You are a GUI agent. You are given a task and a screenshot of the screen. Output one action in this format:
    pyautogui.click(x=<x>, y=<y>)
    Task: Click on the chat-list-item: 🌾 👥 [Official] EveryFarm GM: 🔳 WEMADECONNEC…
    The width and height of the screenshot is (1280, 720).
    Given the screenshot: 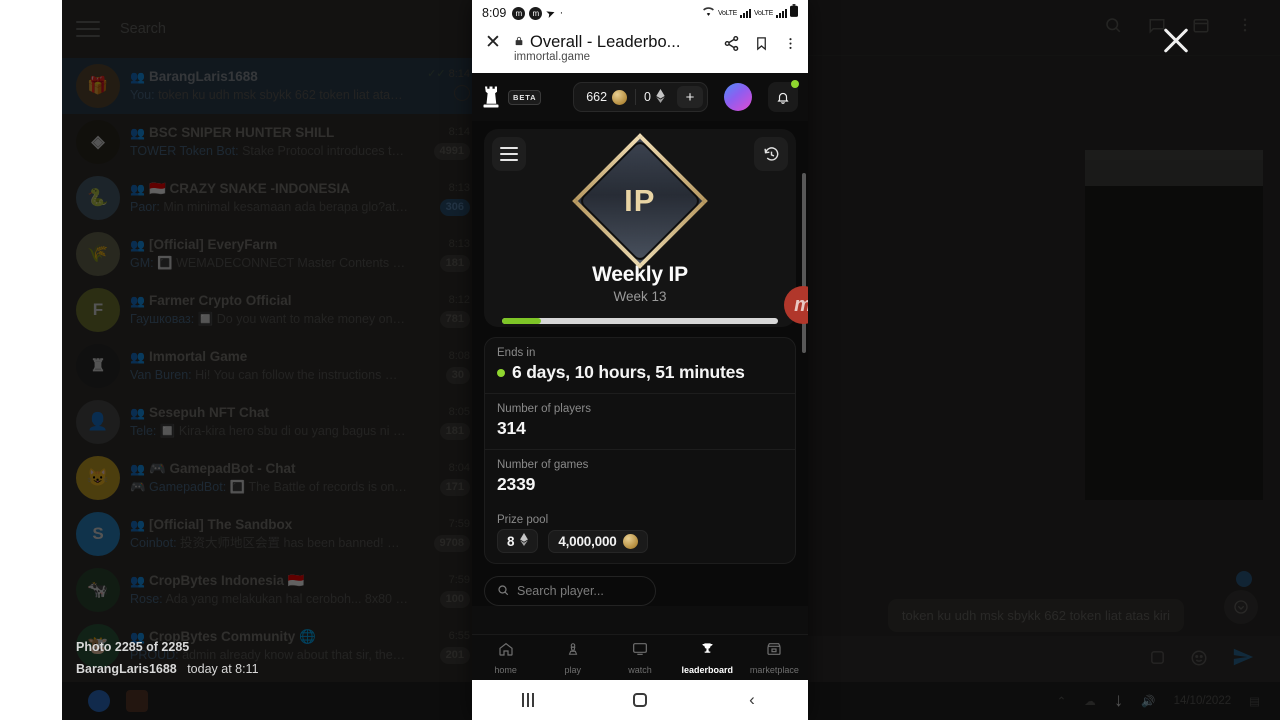 What is the action you would take?
    pyautogui.click(x=271, y=254)
    